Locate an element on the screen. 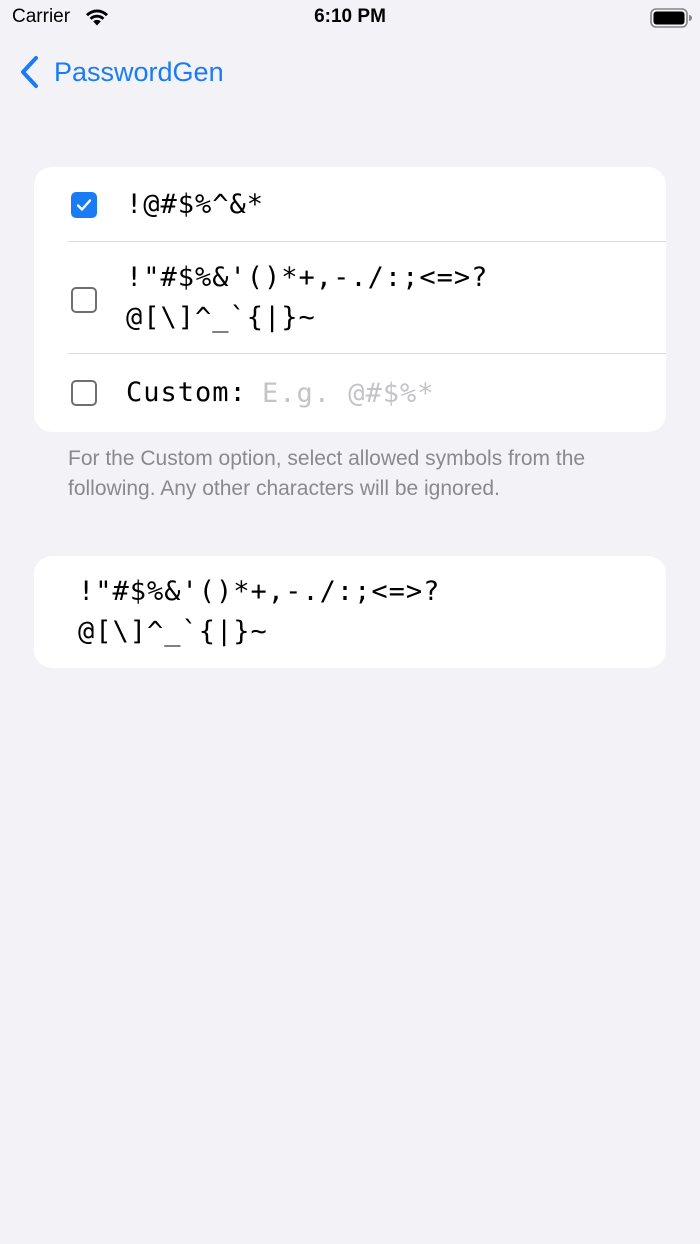  back-button: PasswordGen is located at coordinates (121, 72).